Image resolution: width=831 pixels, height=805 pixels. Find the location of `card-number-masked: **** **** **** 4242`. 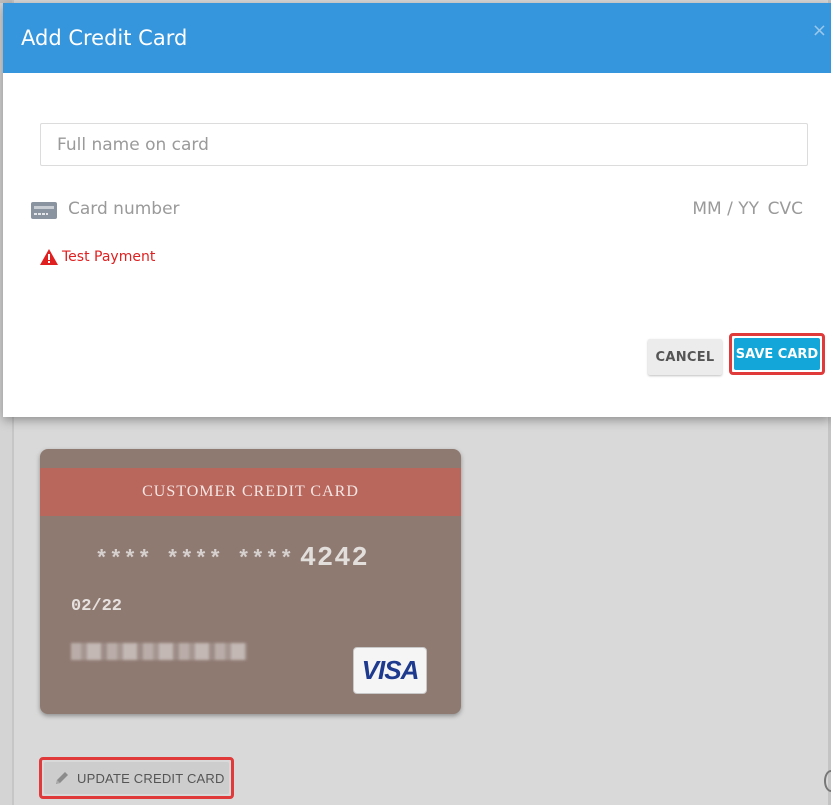

card-number-masked: **** **** **** 4242 is located at coordinates (255, 559).